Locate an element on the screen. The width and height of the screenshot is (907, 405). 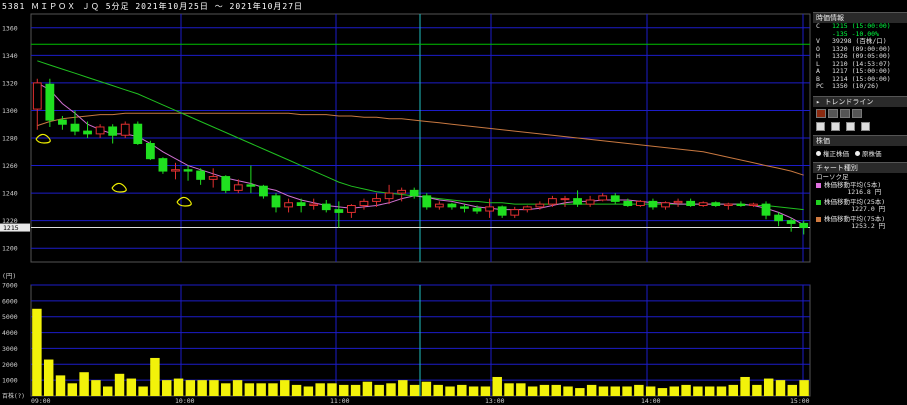
trend-channel-icon is located at coordinates (845, 113).